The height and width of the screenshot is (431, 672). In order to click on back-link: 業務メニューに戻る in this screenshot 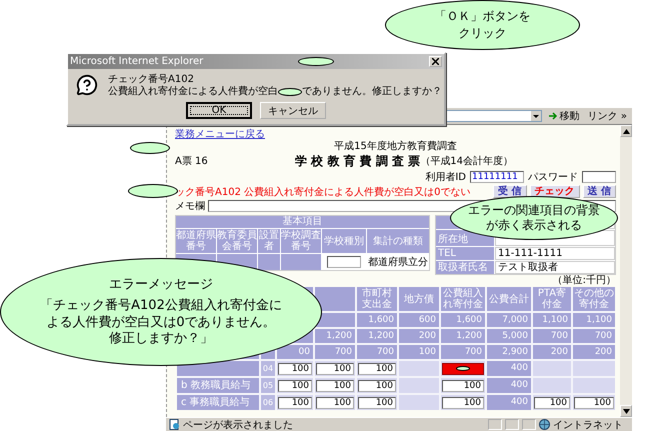, I will do `click(220, 135)`.